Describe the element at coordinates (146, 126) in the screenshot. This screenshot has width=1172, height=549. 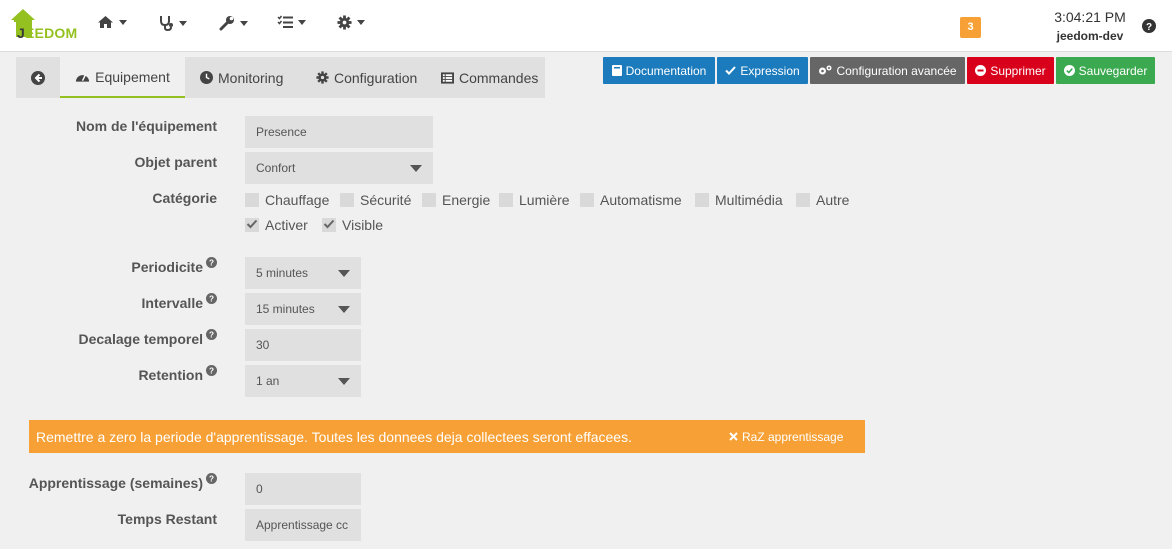
I see `name-label: Nom de l'équipement` at that location.